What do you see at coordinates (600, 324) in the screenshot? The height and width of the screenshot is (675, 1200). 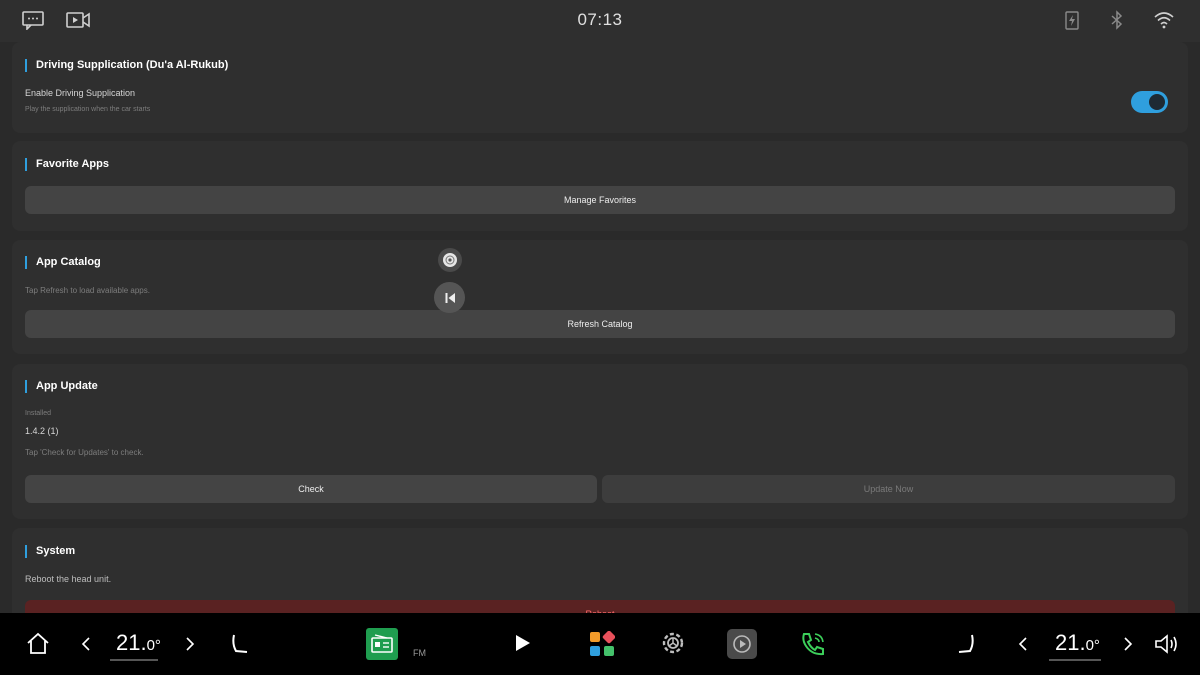 I see `refresh-catalog-button: Refresh Catalog` at bounding box center [600, 324].